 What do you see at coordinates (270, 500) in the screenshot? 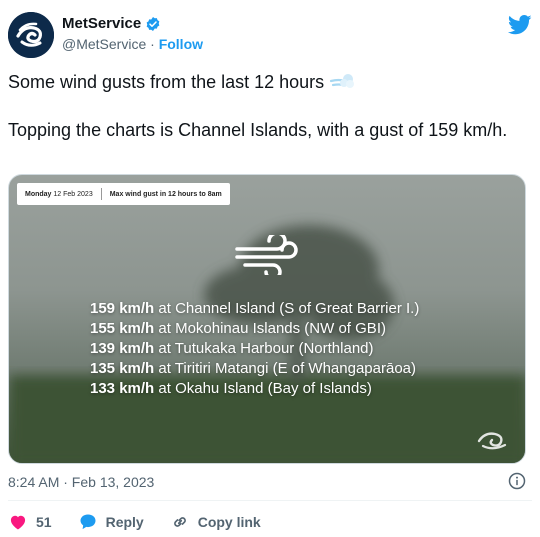
I see `divider` at bounding box center [270, 500].